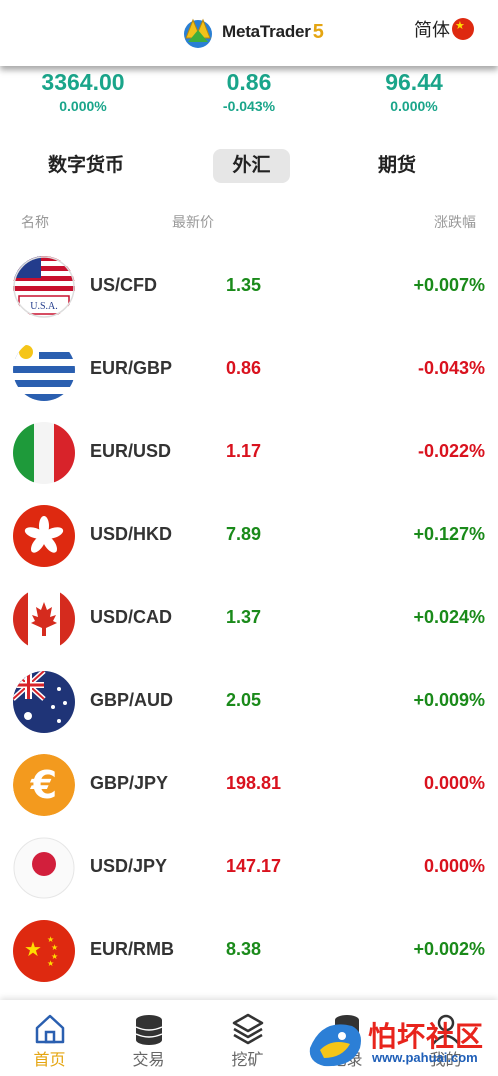 This screenshot has width=498, height=1076. I want to click on tab-futures: 期货, so click(397, 166).